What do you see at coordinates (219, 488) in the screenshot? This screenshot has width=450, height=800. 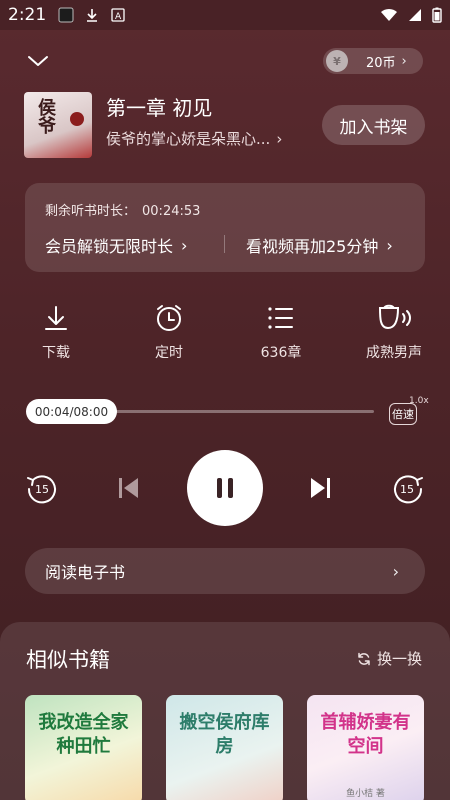 I see `pause-icon` at bounding box center [219, 488].